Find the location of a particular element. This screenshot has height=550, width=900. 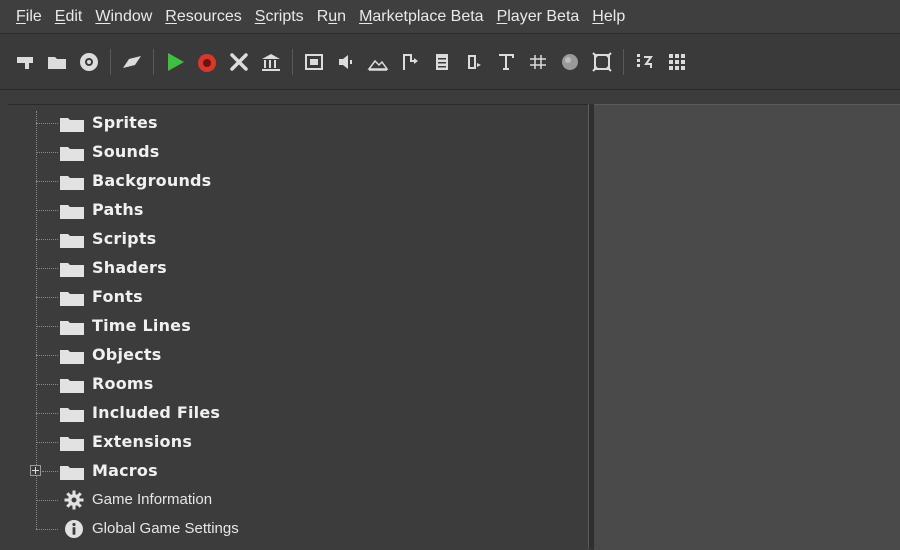

menu-run-mnemonic: u is located at coordinates (333, 16).